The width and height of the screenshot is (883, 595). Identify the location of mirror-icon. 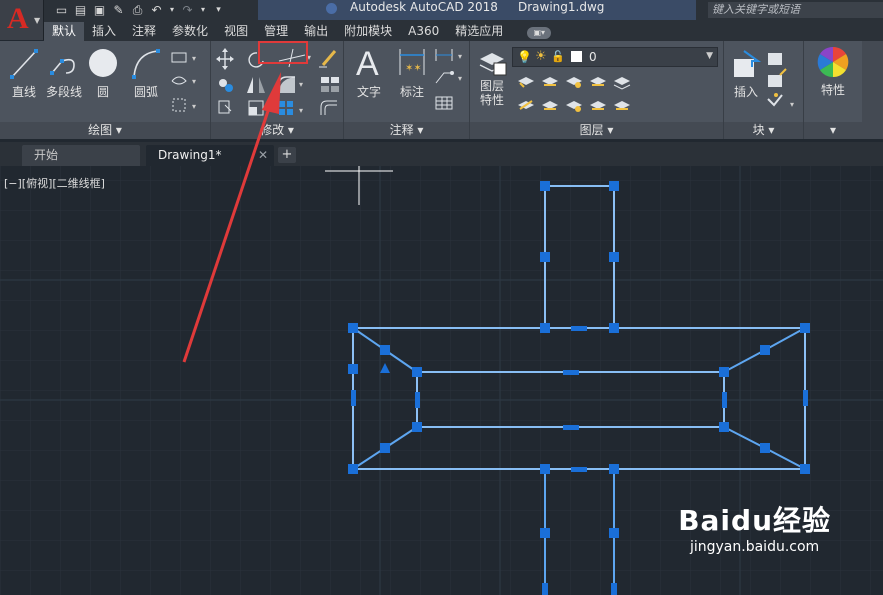
(256, 85).